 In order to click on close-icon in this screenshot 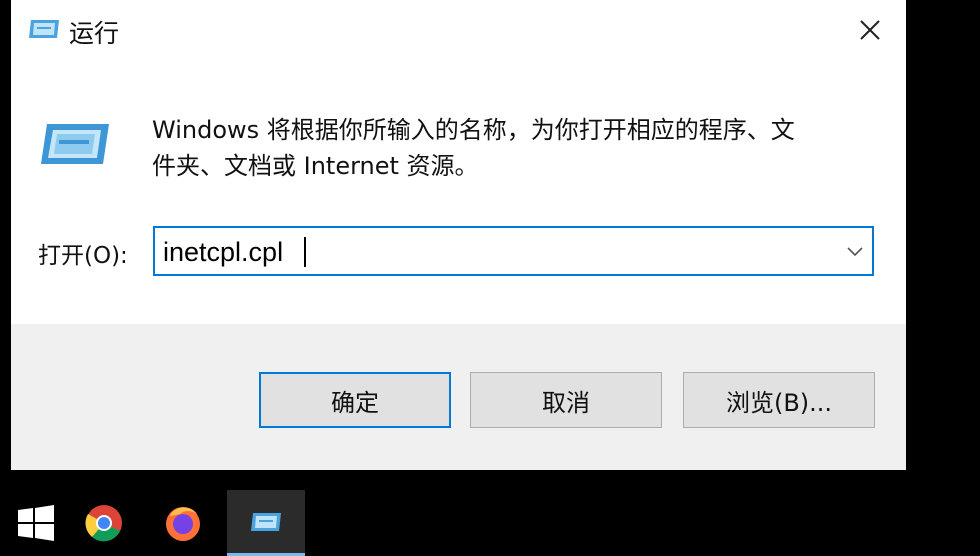, I will do `click(870, 30)`.